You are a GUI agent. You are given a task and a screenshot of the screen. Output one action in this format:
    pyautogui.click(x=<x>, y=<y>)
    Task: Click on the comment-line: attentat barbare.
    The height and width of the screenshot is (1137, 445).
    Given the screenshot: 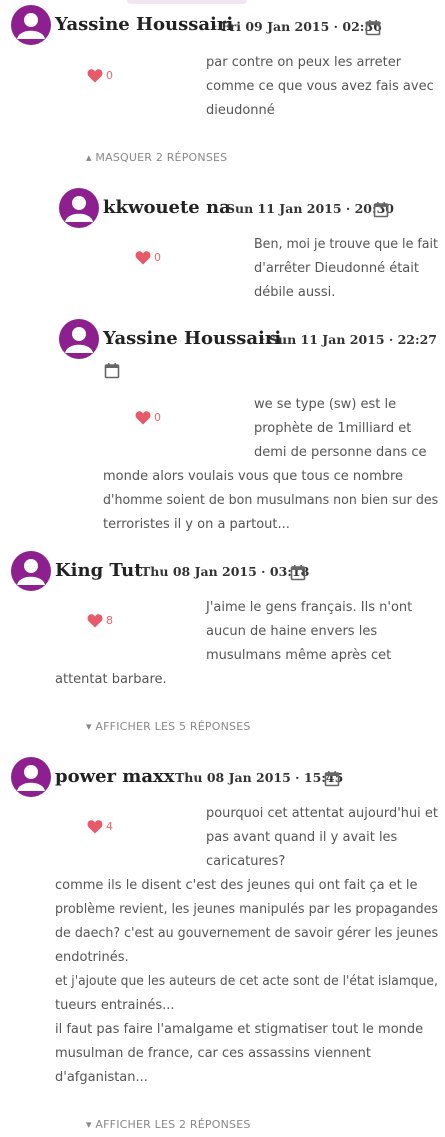 What is the action you would take?
    pyautogui.click(x=111, y=679)
    